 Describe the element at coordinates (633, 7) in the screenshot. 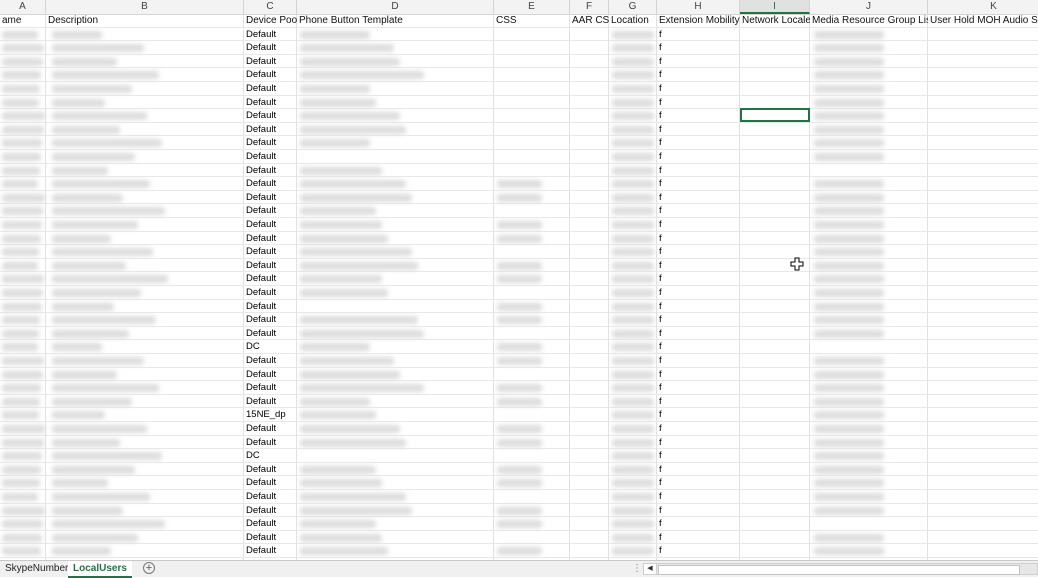

I see `column-letter-G: G` at that location.